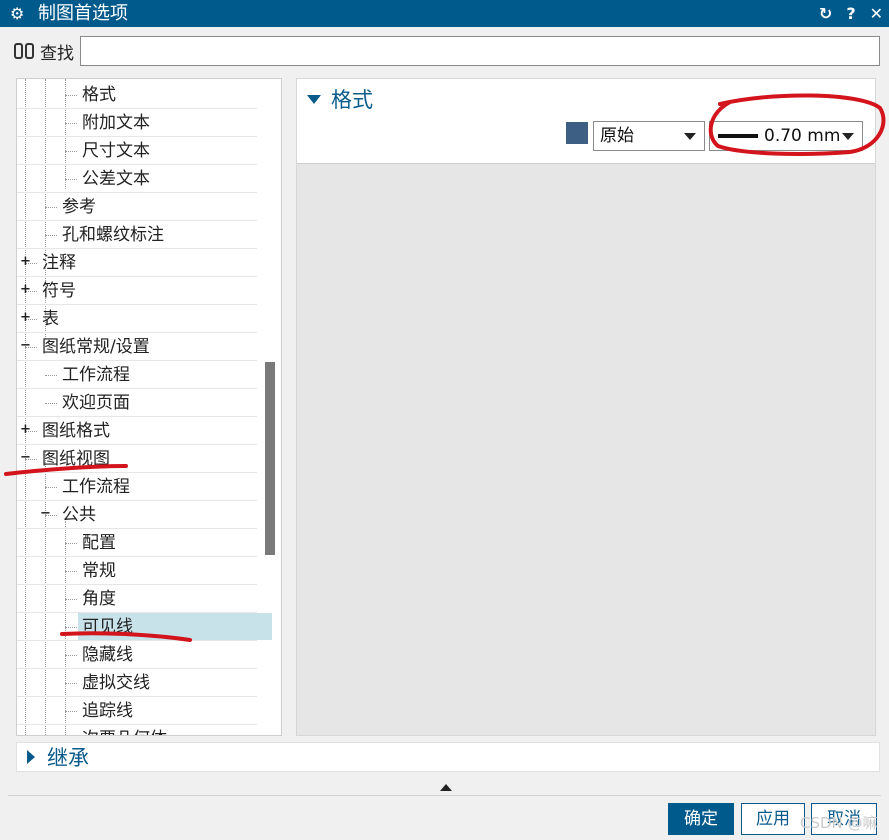 The image size is (889, 840). Describe the element at coordinates (137, 711) in the screenshot. I see `tree-item: 追踪线` at that location.